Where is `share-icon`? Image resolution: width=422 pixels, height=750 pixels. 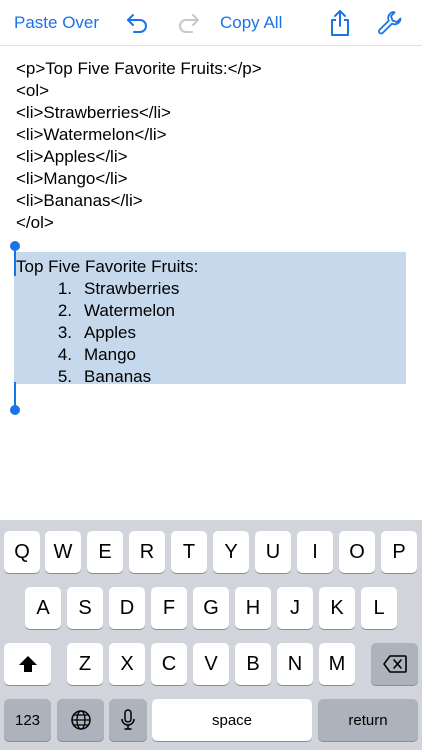
share-icon is located at coordinates (340, 23).